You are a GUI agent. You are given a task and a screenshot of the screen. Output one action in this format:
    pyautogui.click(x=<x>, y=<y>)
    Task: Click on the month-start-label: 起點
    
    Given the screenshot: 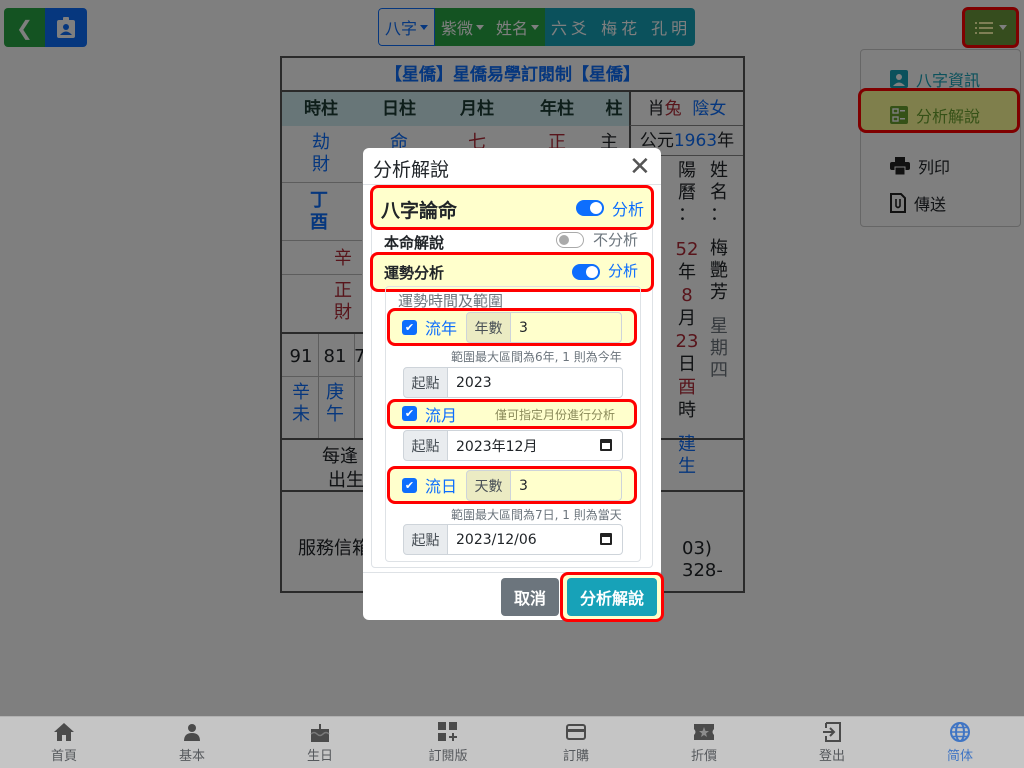 What is the action you would take?
    pyautogui.click(x=425, y=445)
    